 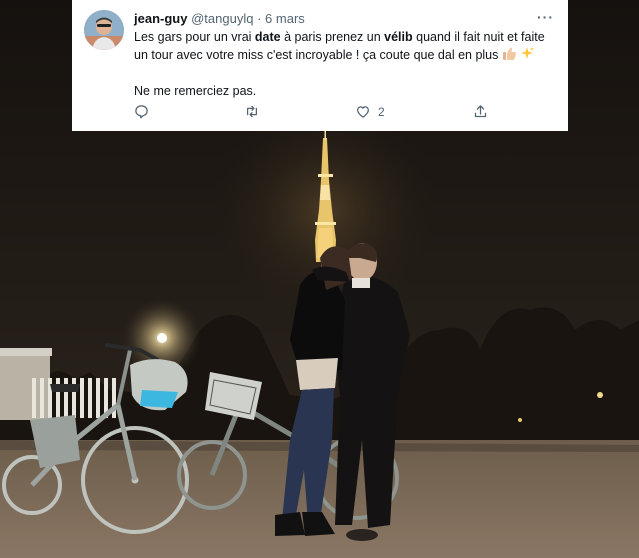 What do you see at coordinates (141, 112) in the screenshot?
I see `reply-icon` at bounding box center [141, 112].